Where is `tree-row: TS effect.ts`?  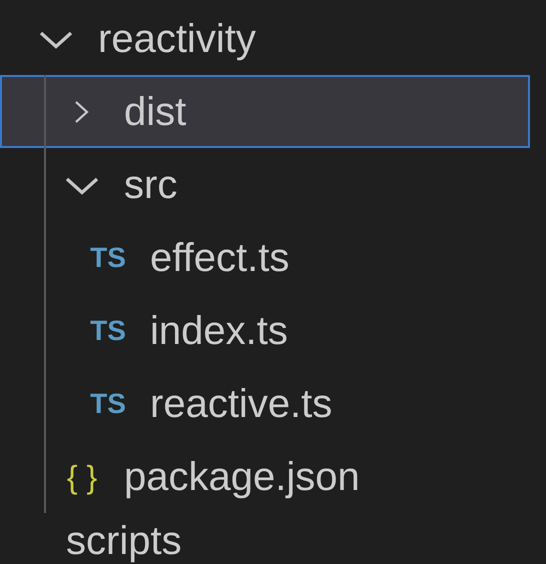
tree-row: TS effect.ts is located at coordinates (265, 257).